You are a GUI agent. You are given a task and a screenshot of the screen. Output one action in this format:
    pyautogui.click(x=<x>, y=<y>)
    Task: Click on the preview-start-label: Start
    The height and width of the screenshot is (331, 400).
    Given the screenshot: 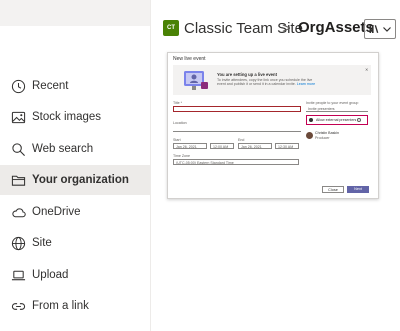 What is the action you would take?
    pyautogui.click(x=177, y=140)
    